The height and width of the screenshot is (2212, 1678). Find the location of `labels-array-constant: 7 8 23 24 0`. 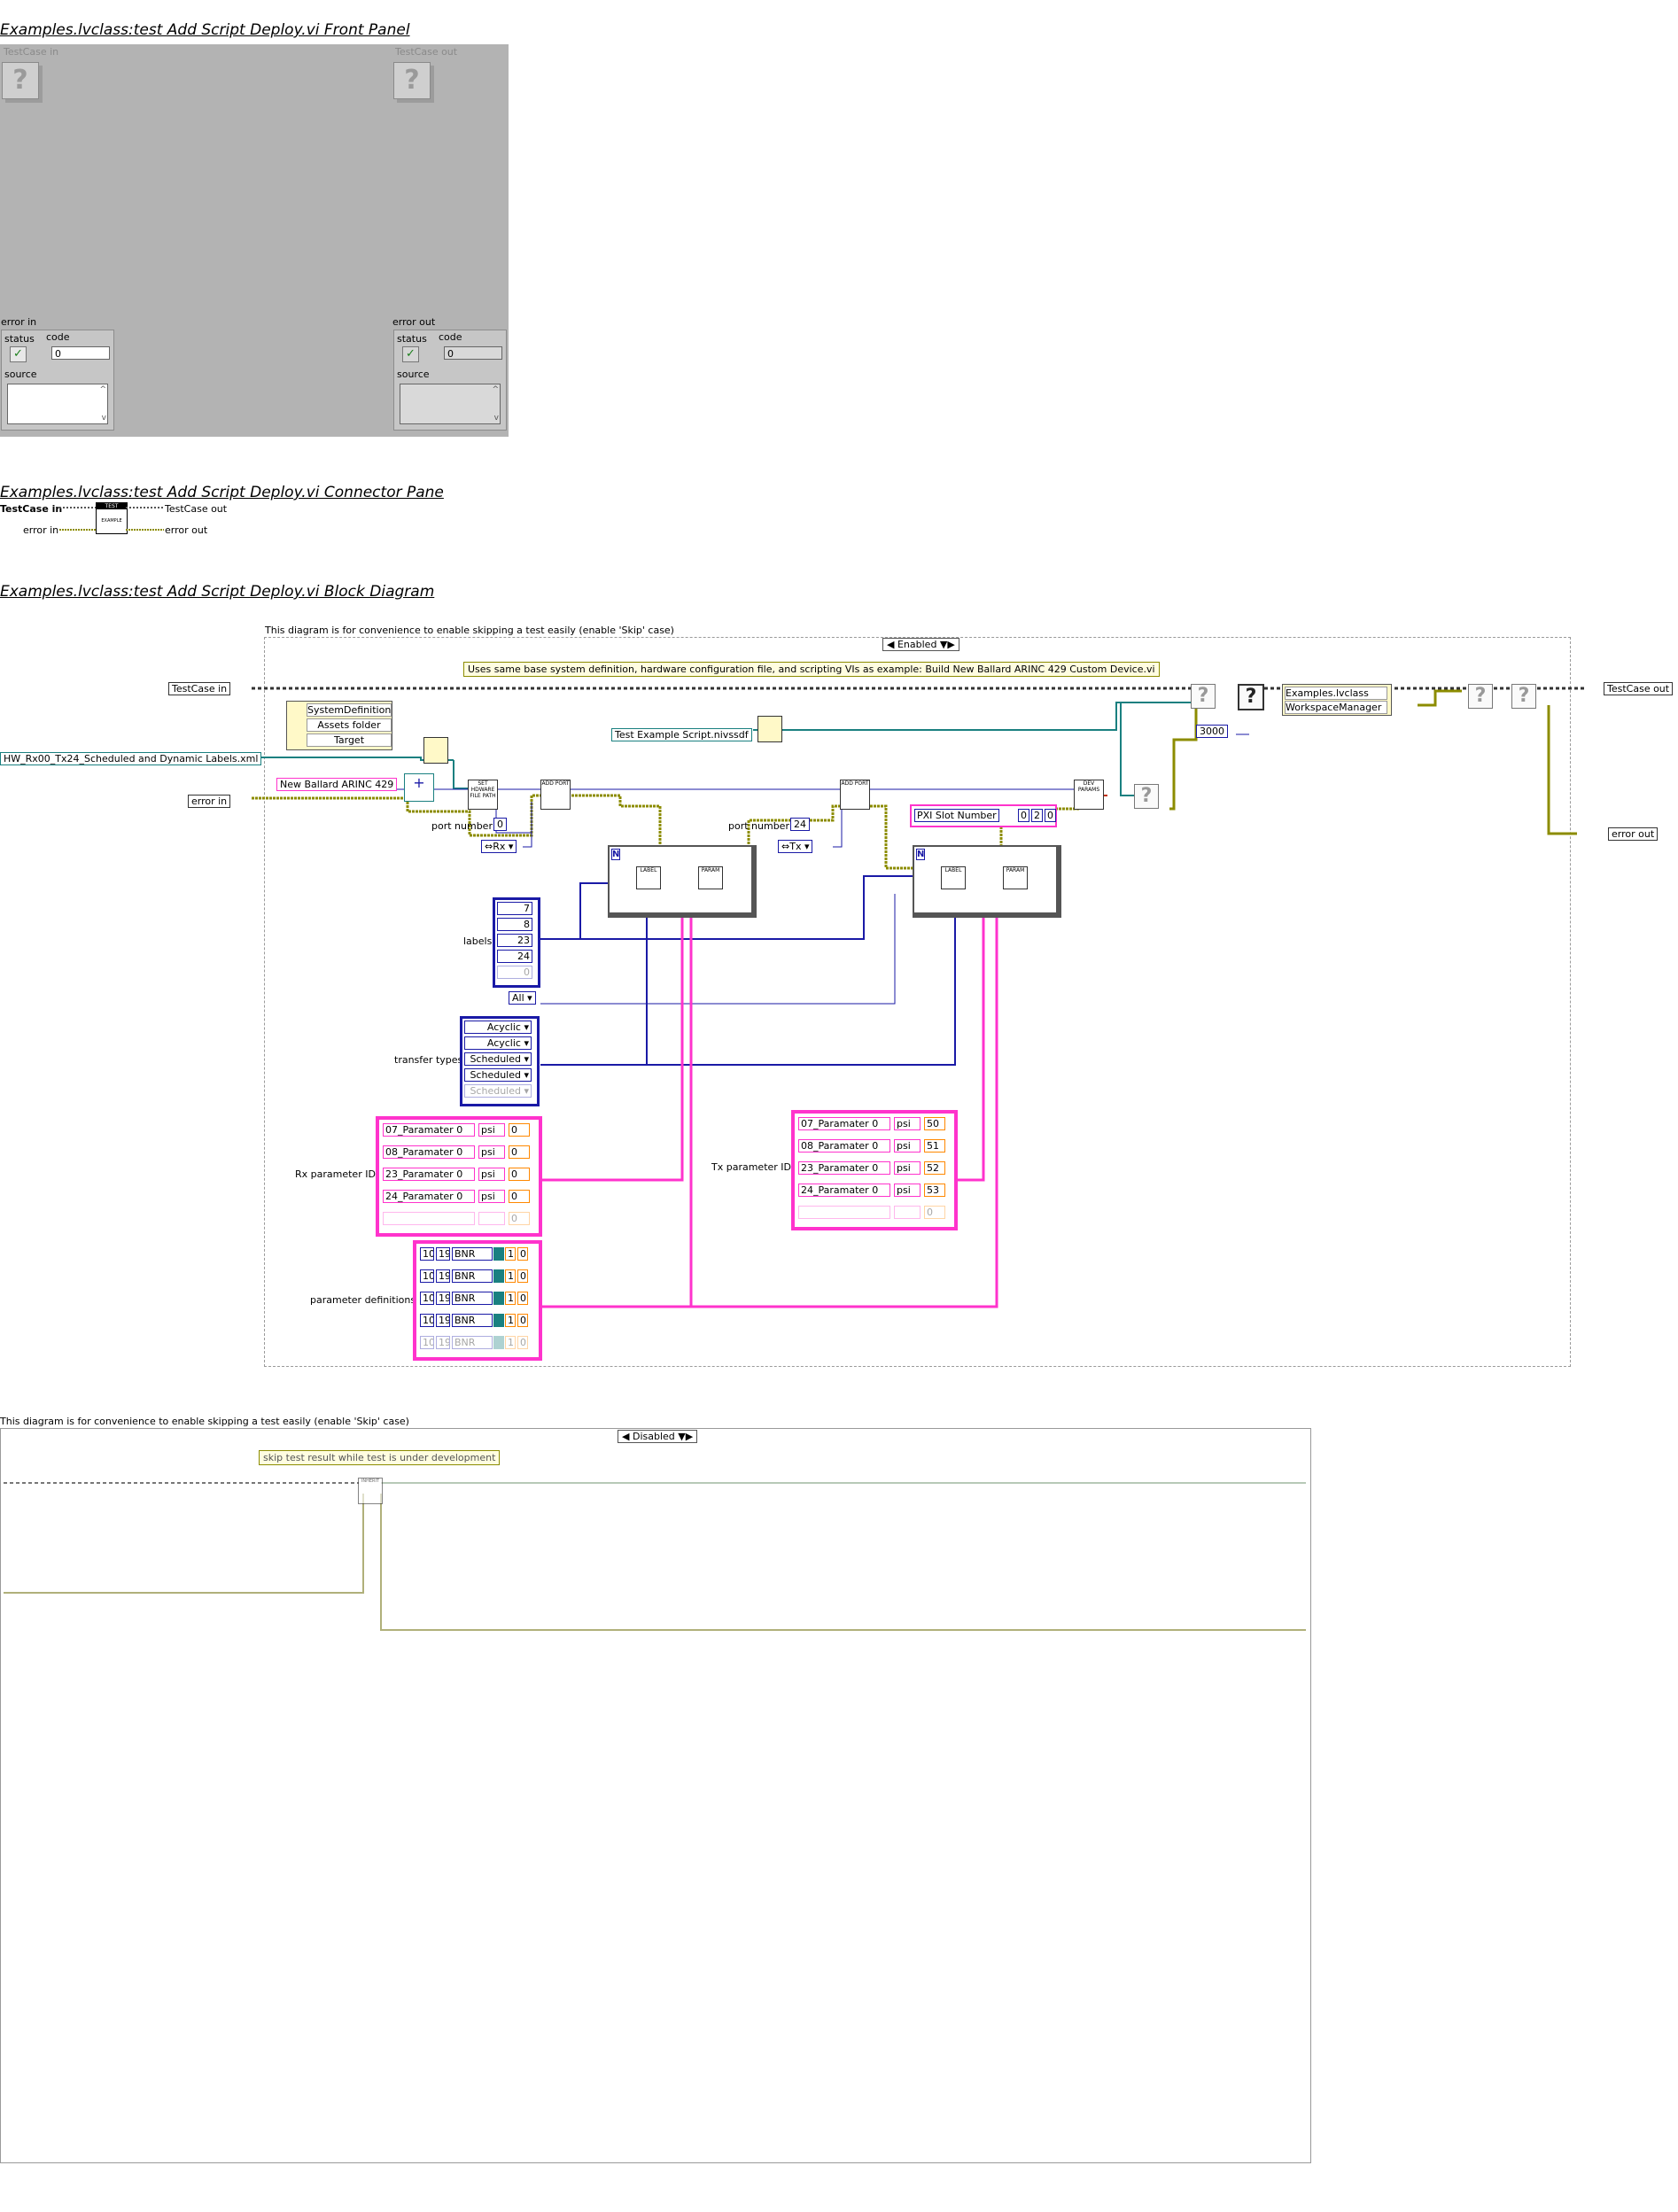

labels-array-constant: 7 8 23 24 0 is located at coordinates (516, 942).